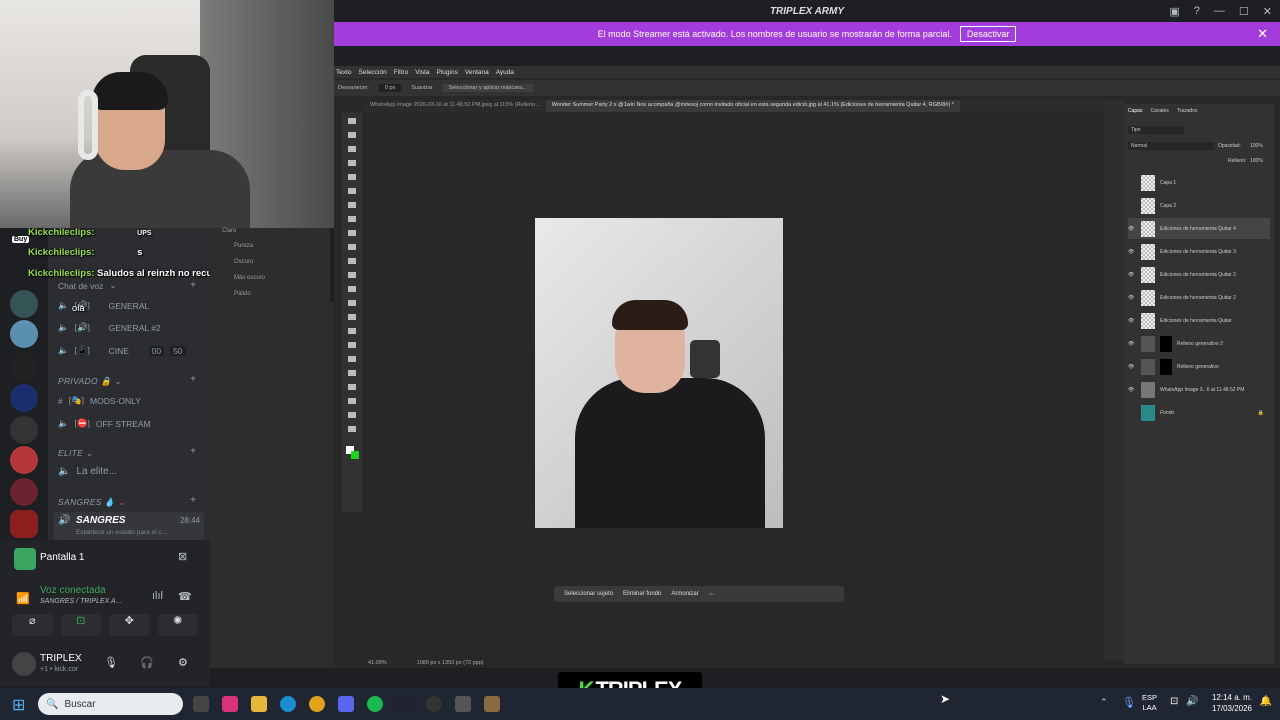 This screenshot has width=1280, height=720. What do you see at coordinates (288, 704) in the screenshot?
I see `edge-icon` at bounding box center [288, 704].